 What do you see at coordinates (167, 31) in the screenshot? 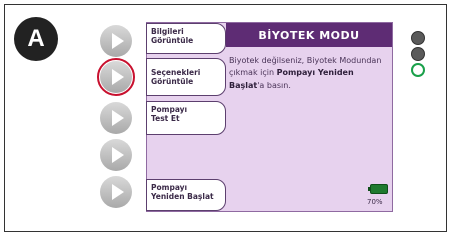
I see `tab-label-line1: Bilgileri` at bounding box center [167, 31].